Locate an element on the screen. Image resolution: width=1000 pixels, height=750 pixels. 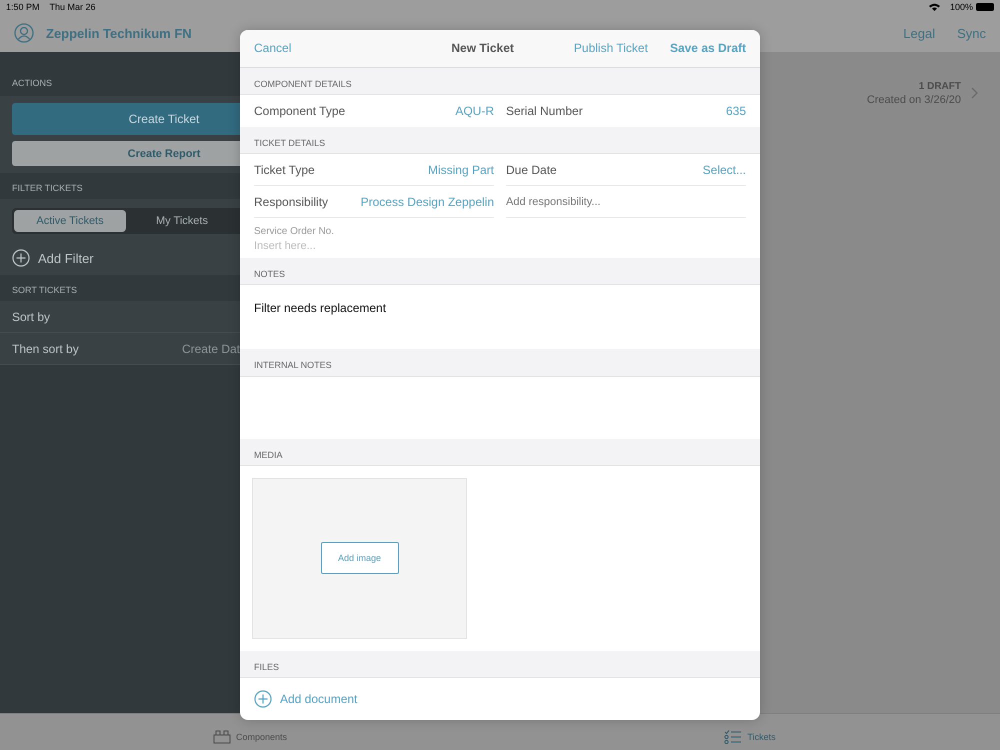
checklist-icon is located at coordinates (733, 737).